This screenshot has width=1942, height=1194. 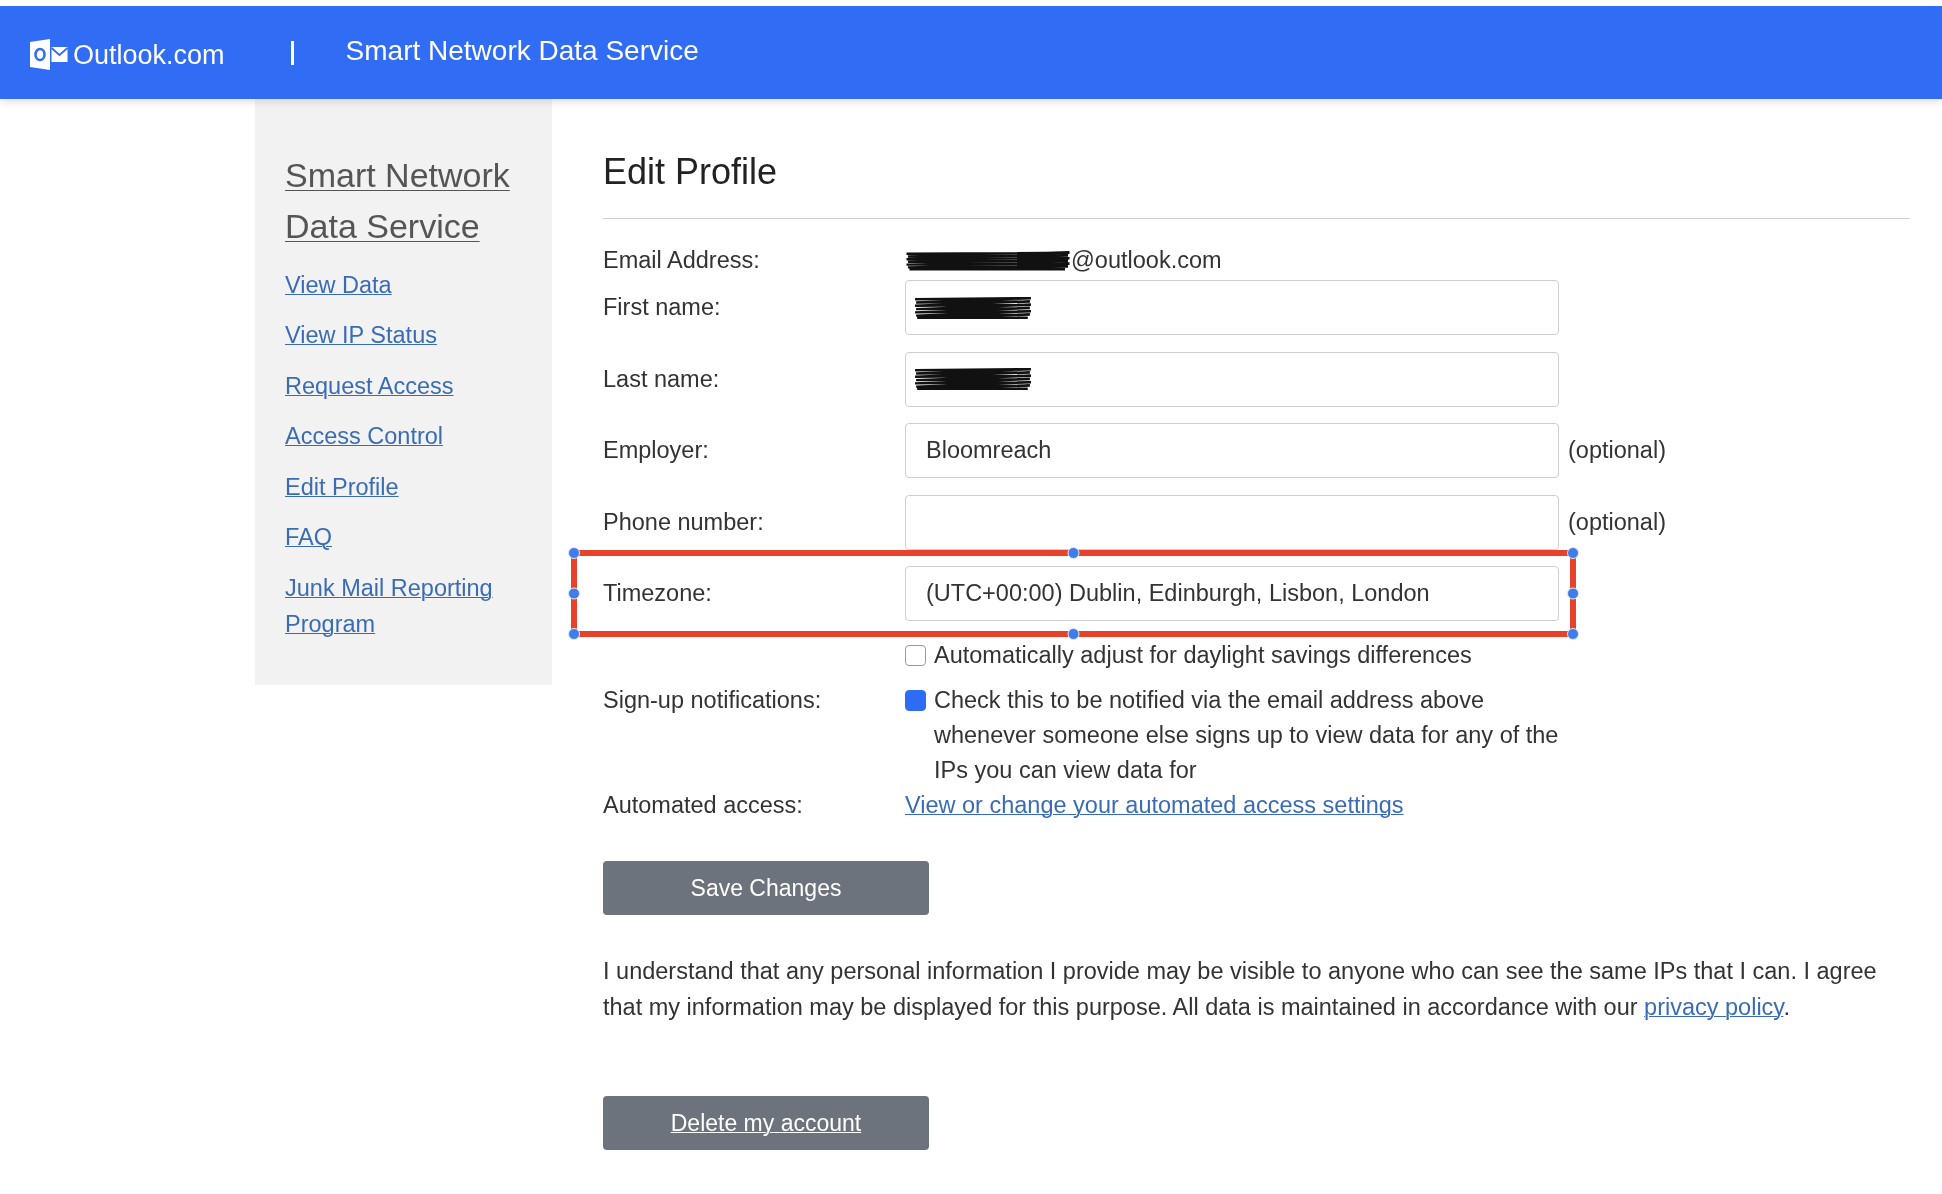 What do you see at coordinates (662, 379) in the screenshot?
I see `field-label: Last name:` at bounding box center [662, 379].